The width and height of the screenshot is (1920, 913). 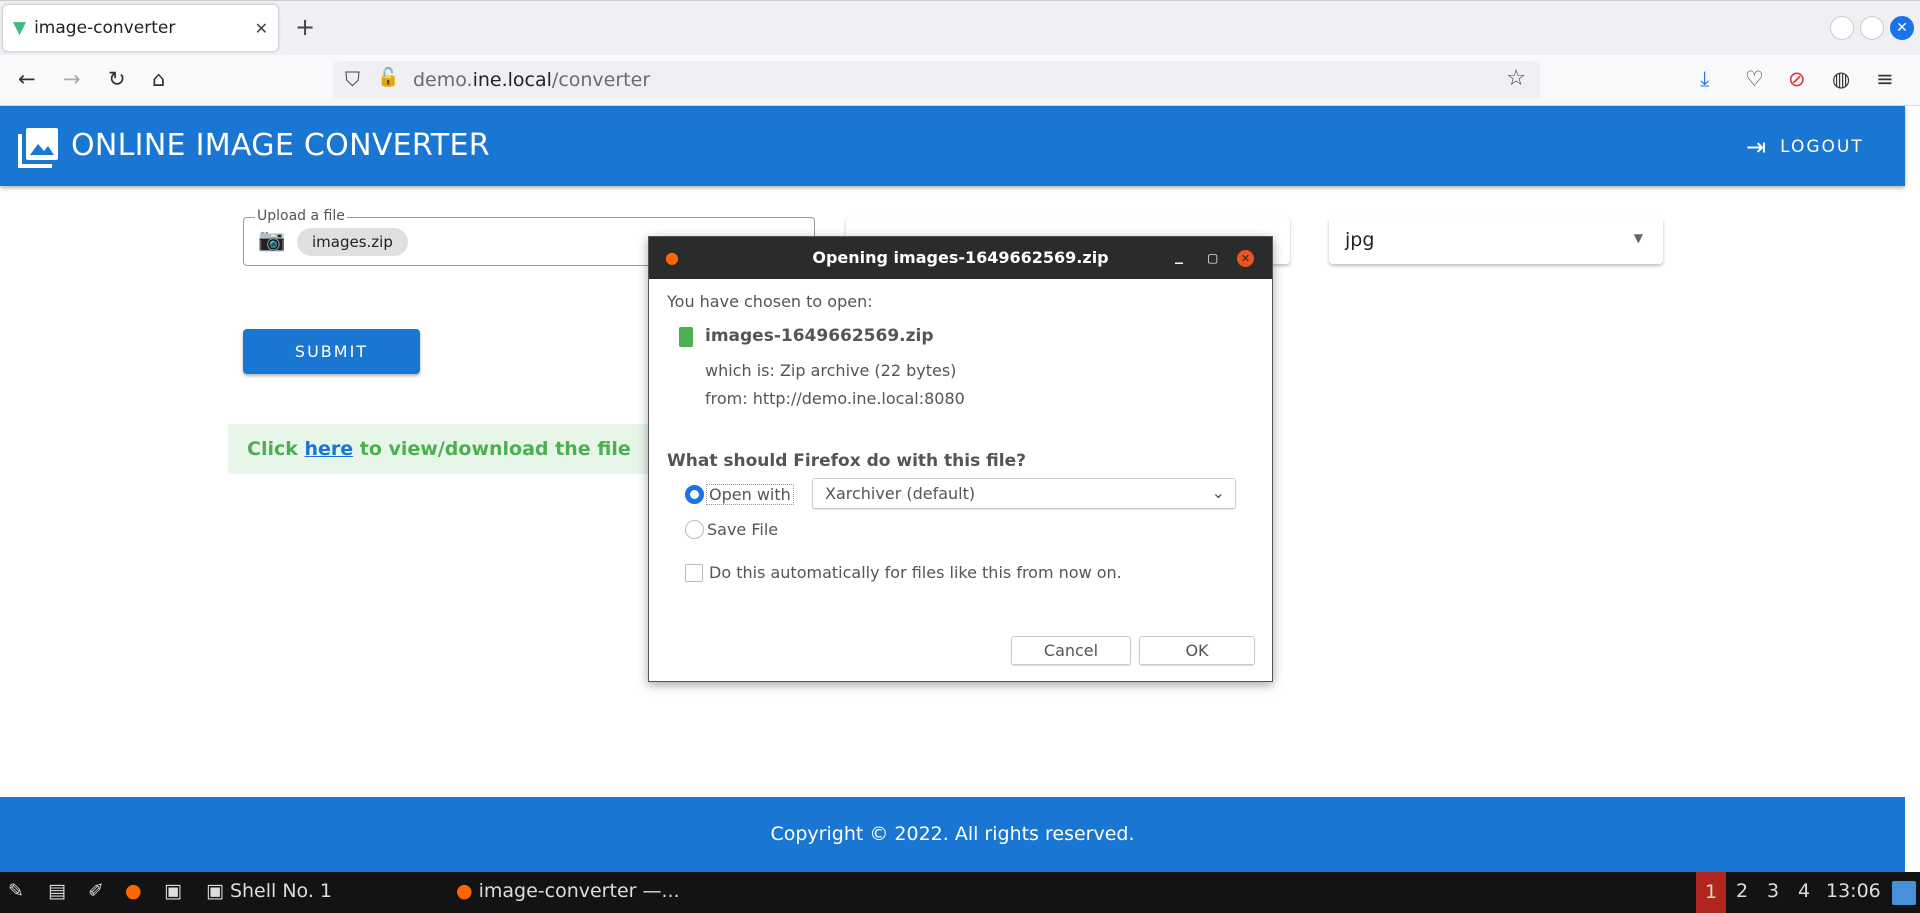 I want to click on tab-title: image-converter, so click(x=105, y=28).